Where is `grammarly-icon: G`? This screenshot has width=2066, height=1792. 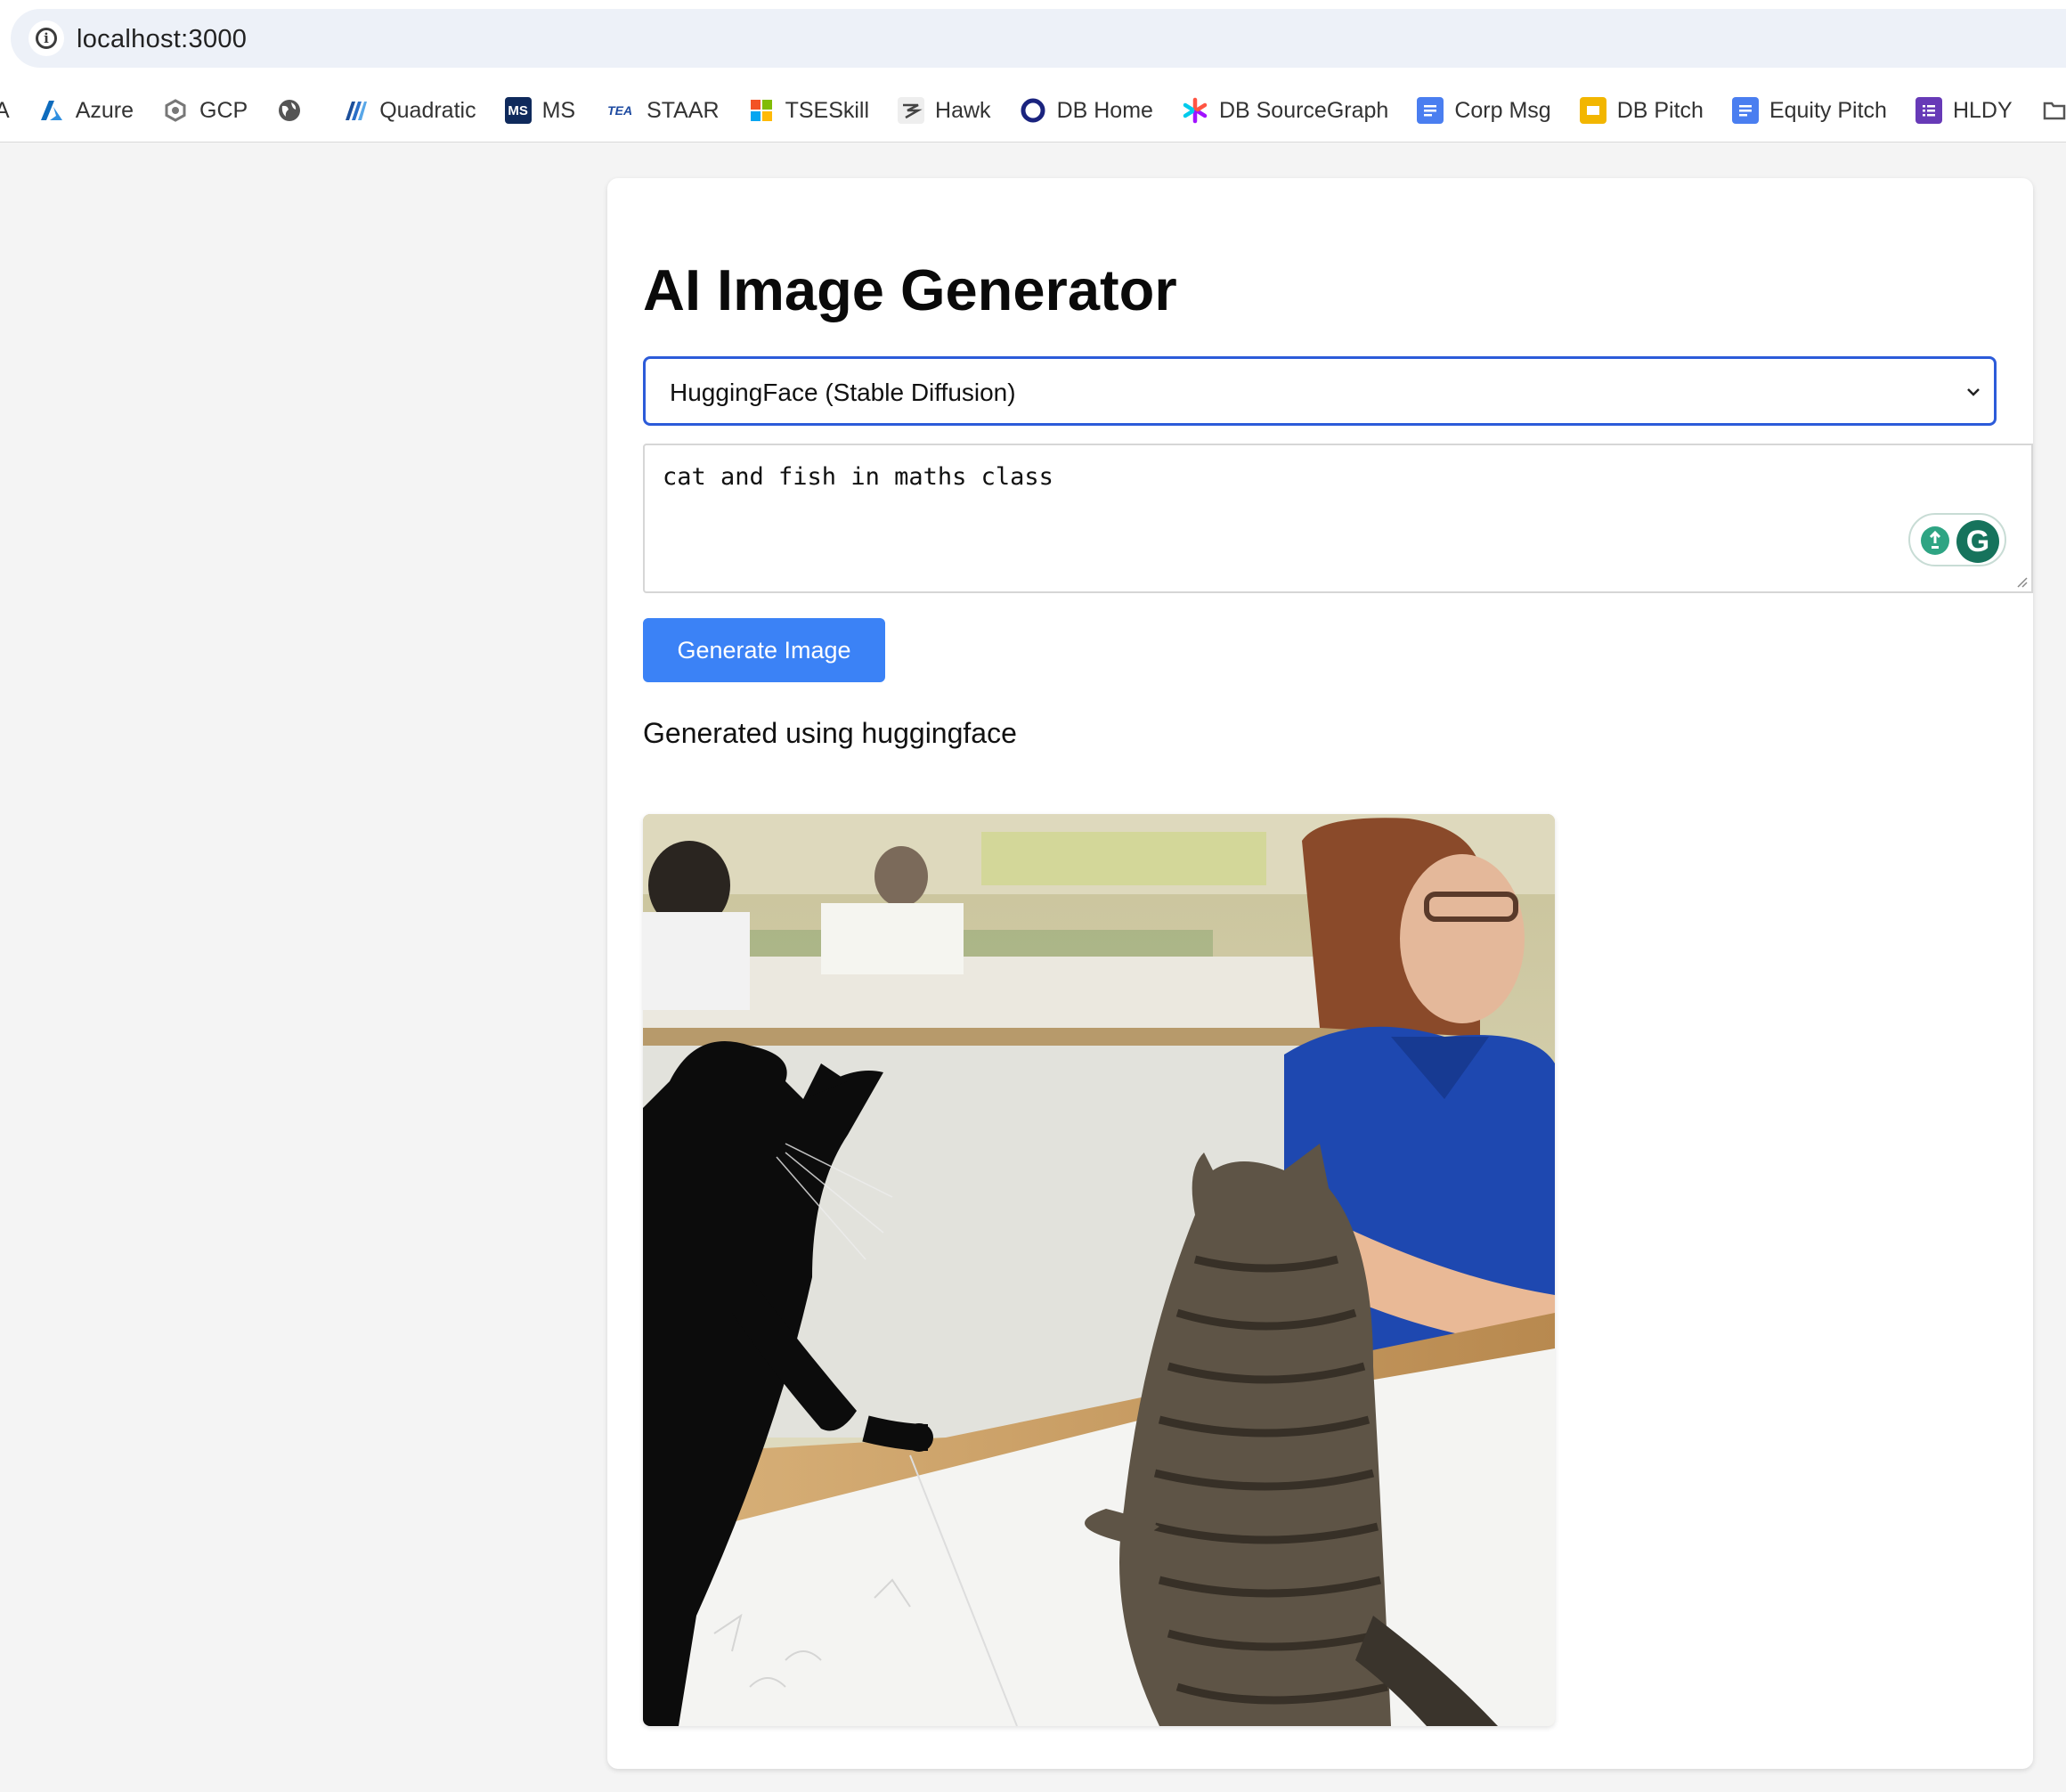 grammarly-icon: G is located at coordinates (1977, 542).